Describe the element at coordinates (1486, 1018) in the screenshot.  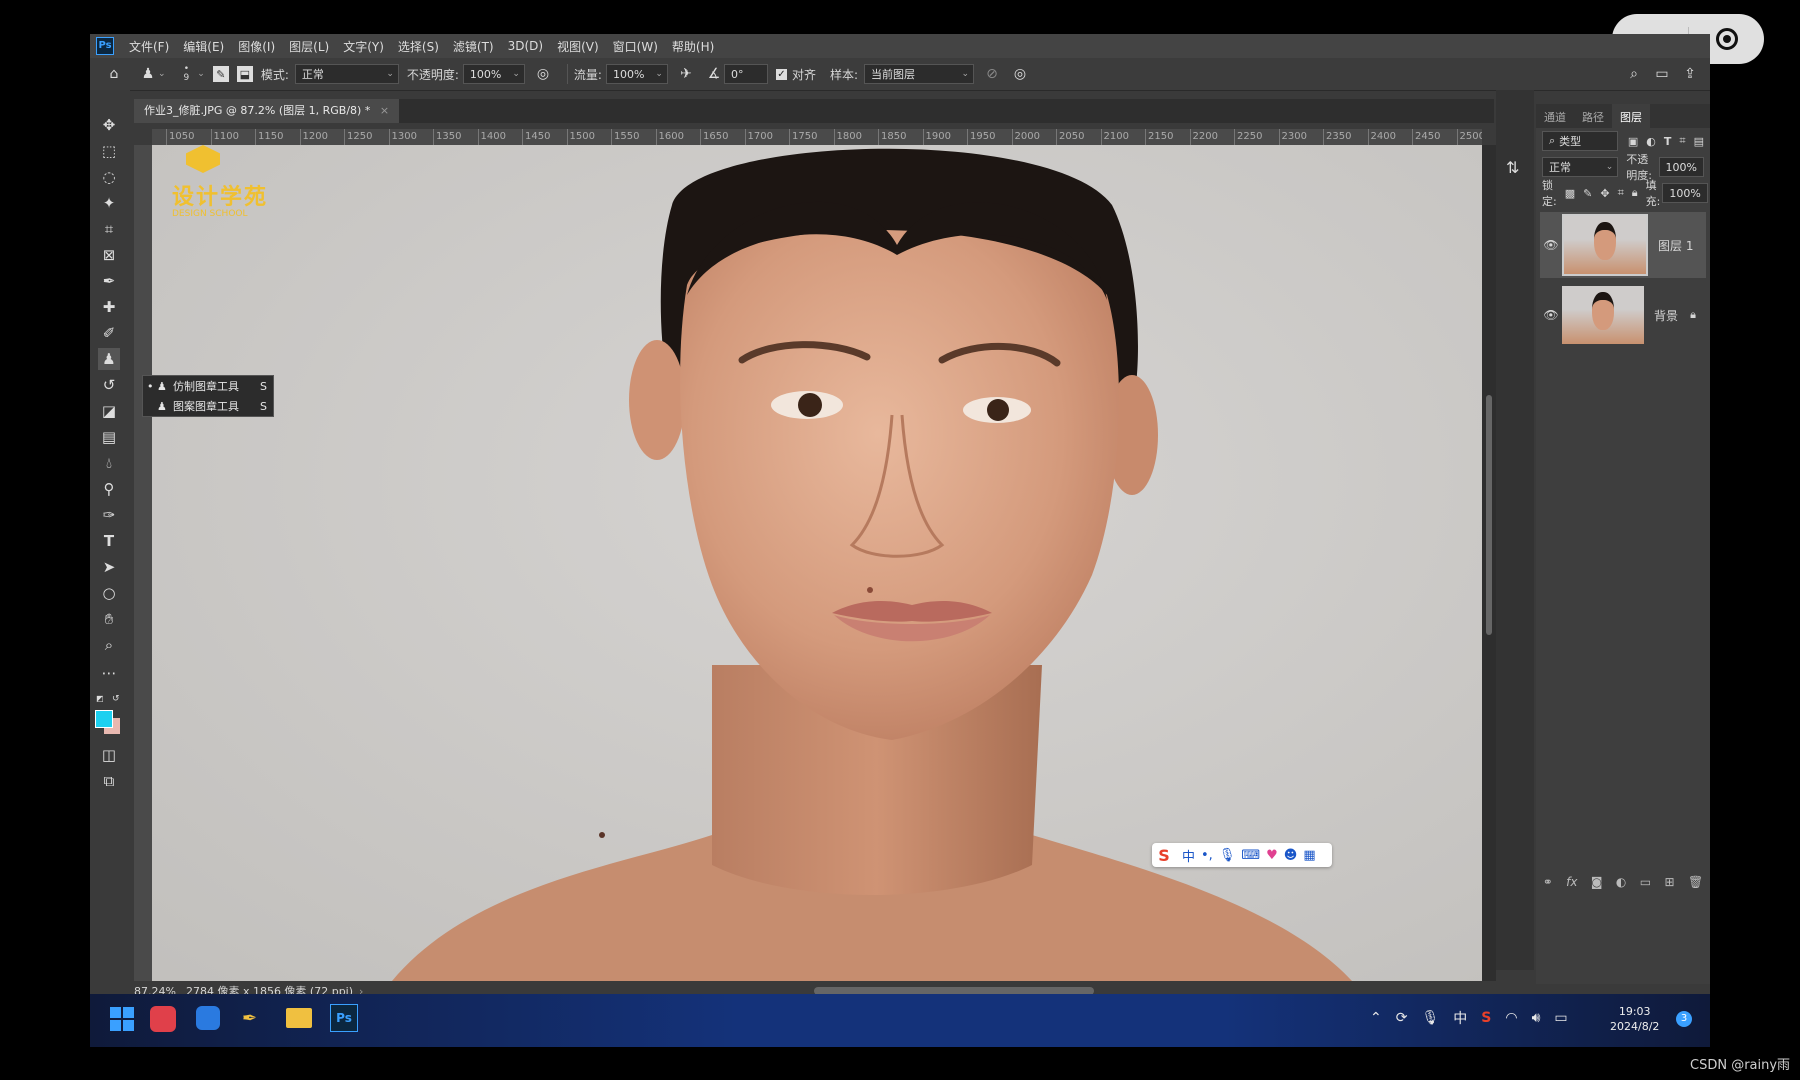
I see `sogou-tray-icon: S` at that location.